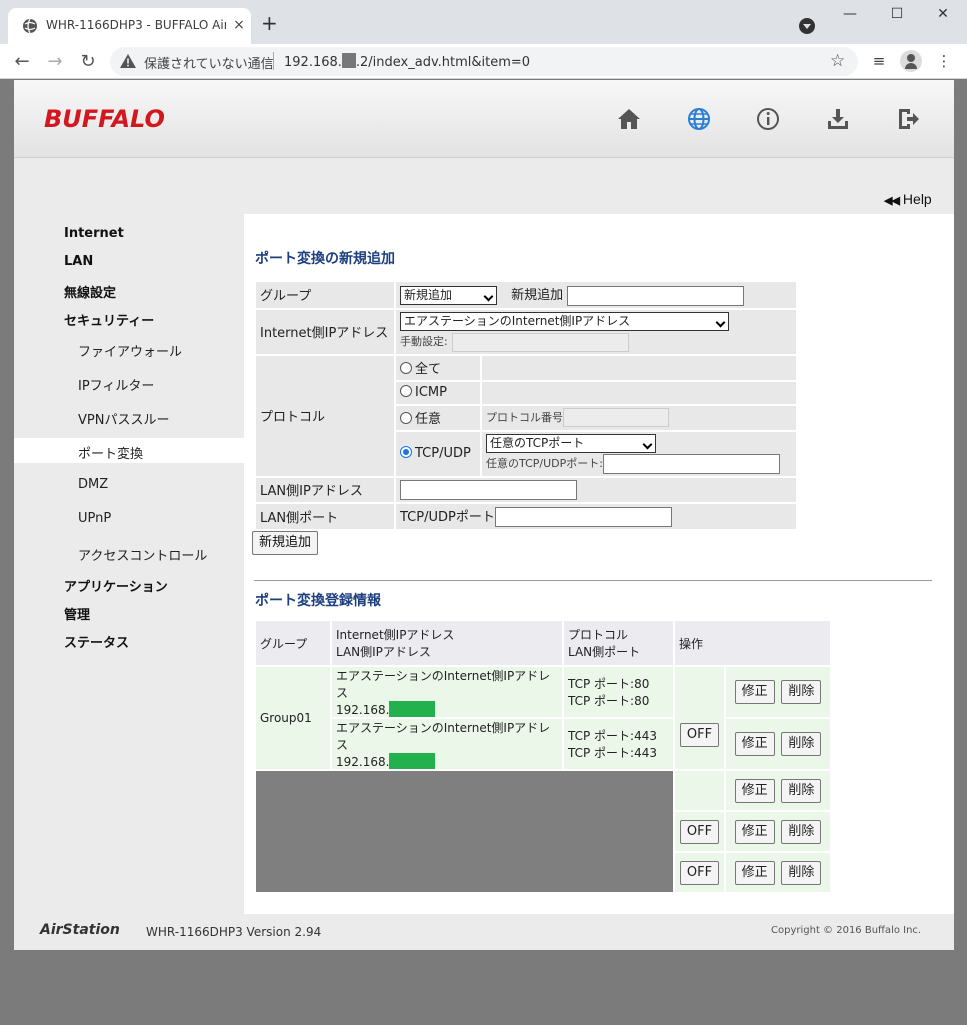 The height and width of the screenshot is (1025, 967). What do you see at coordinates (596, 489) in the screenshot?
I see `lan-ip-cell` at bounding box center [596, 489].